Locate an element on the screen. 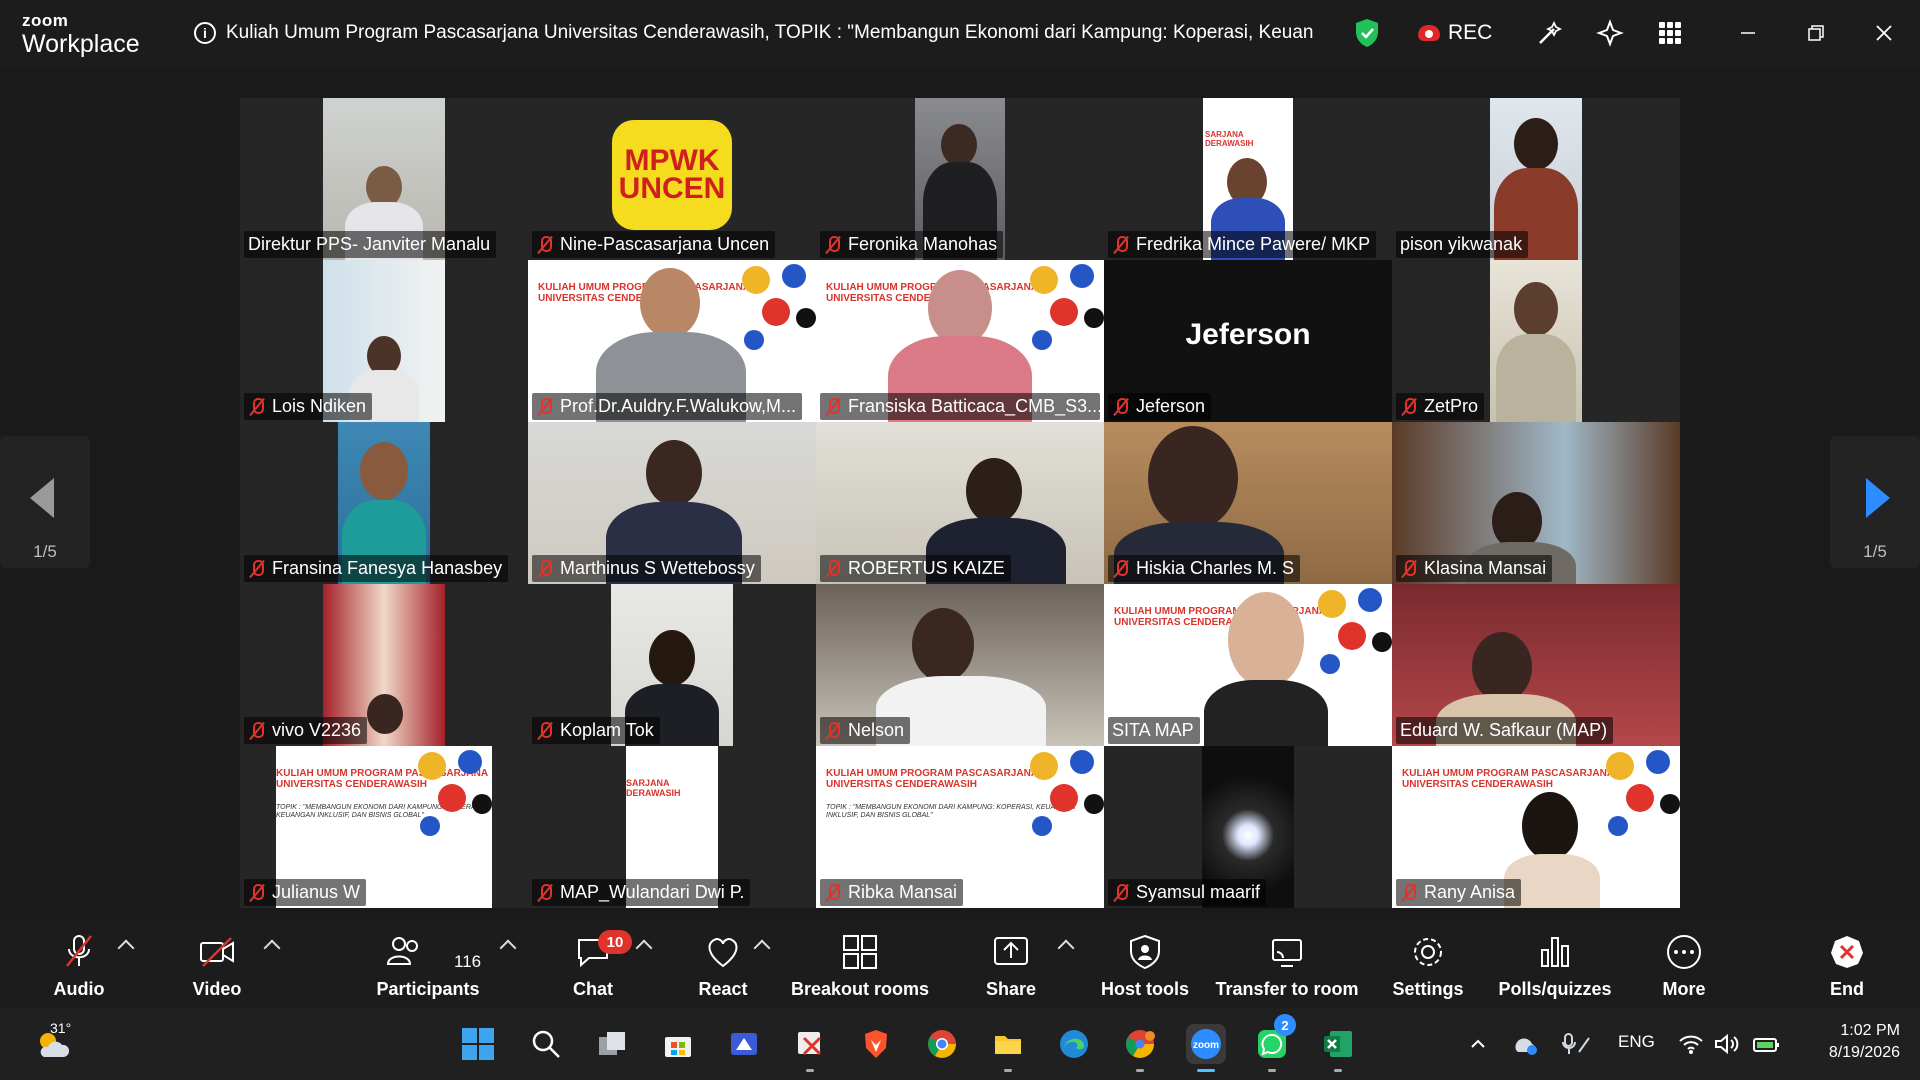 This screenshot has width=1920, height=1080. microsoft-store-icon is located at coordinates (678, 1044).